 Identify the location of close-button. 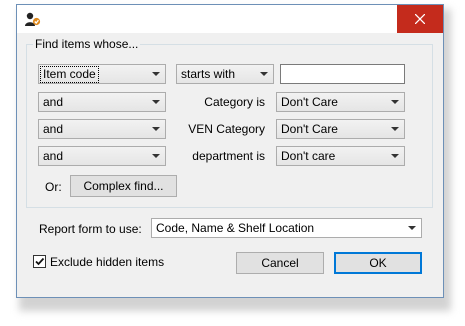
(420, 19).